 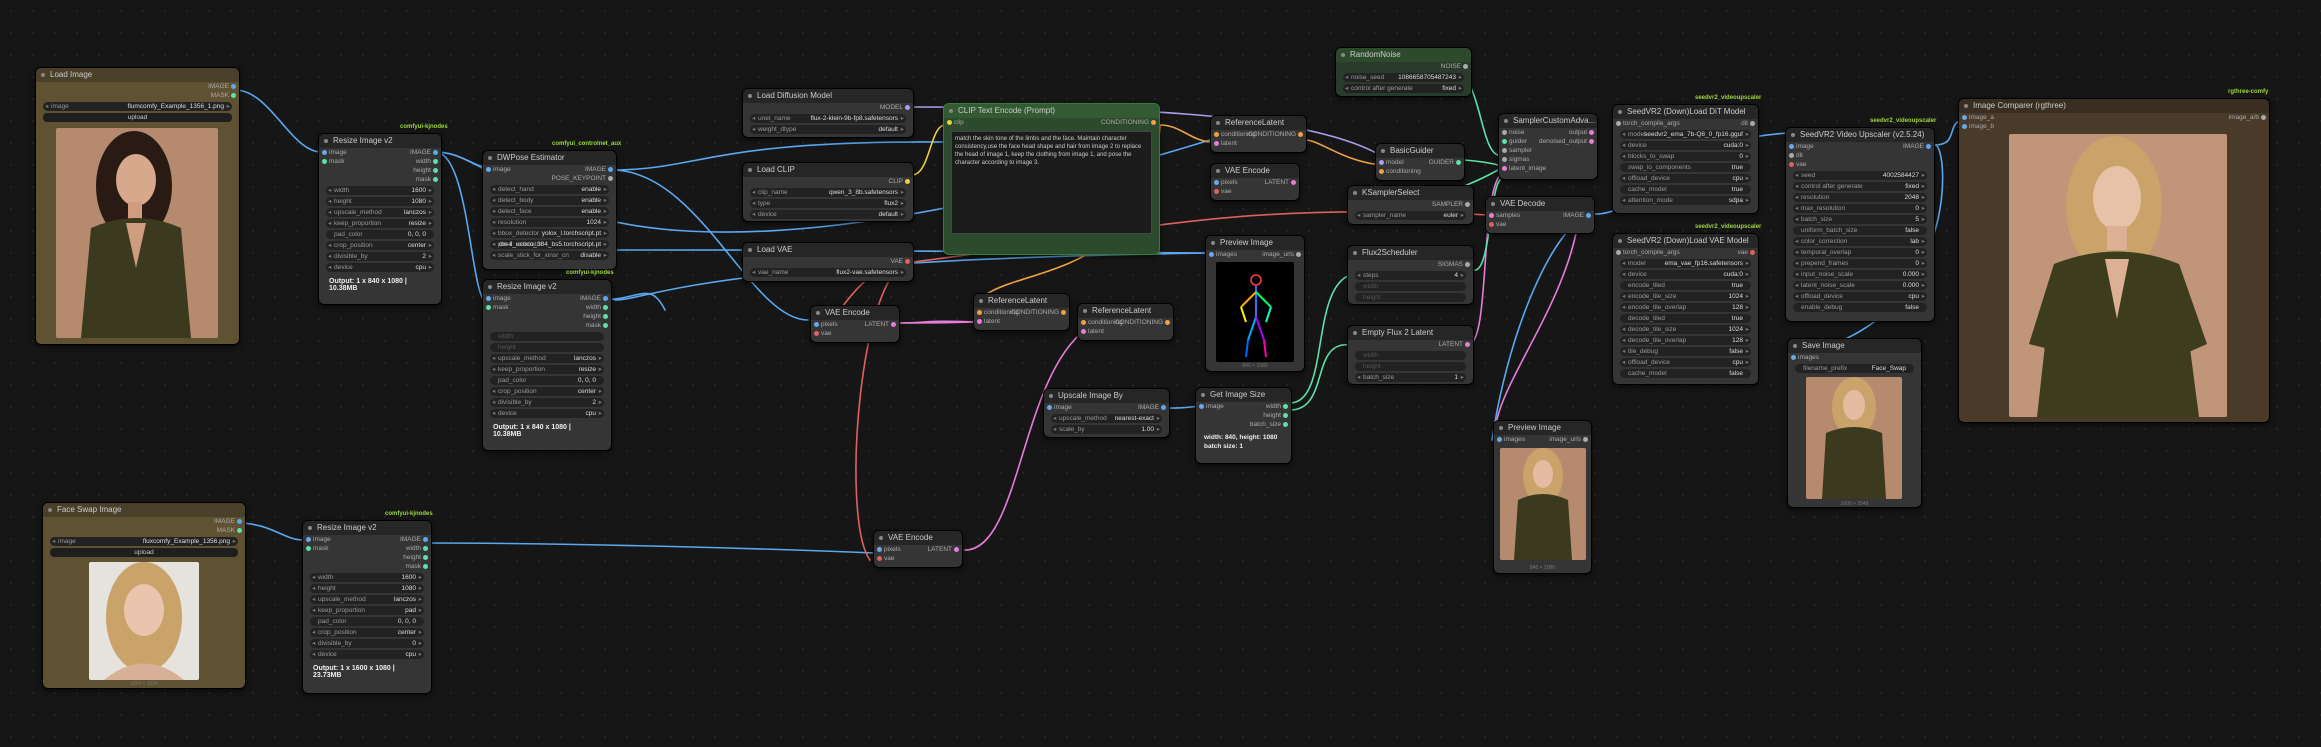 What do you see at coordinates (1410, 275) in the screenshot?
I see `steps-field: ◂ steps 4 ▸` at bounding box center [1410, 275].